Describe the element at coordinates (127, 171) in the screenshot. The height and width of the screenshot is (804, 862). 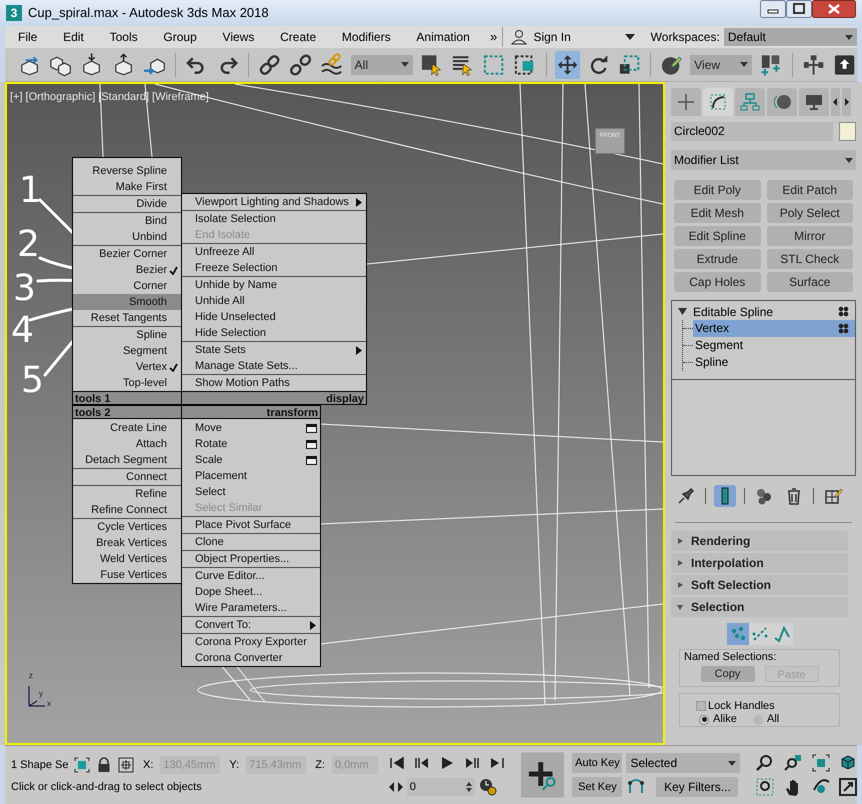
I see `menu-item: Reverse Spline` at that location.